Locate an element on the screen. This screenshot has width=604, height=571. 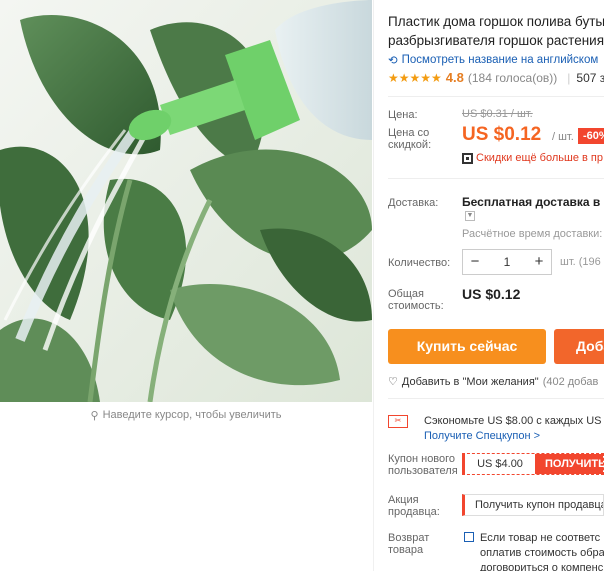
quantity-stepper: − 1 + is located at coordinates (507, 262).